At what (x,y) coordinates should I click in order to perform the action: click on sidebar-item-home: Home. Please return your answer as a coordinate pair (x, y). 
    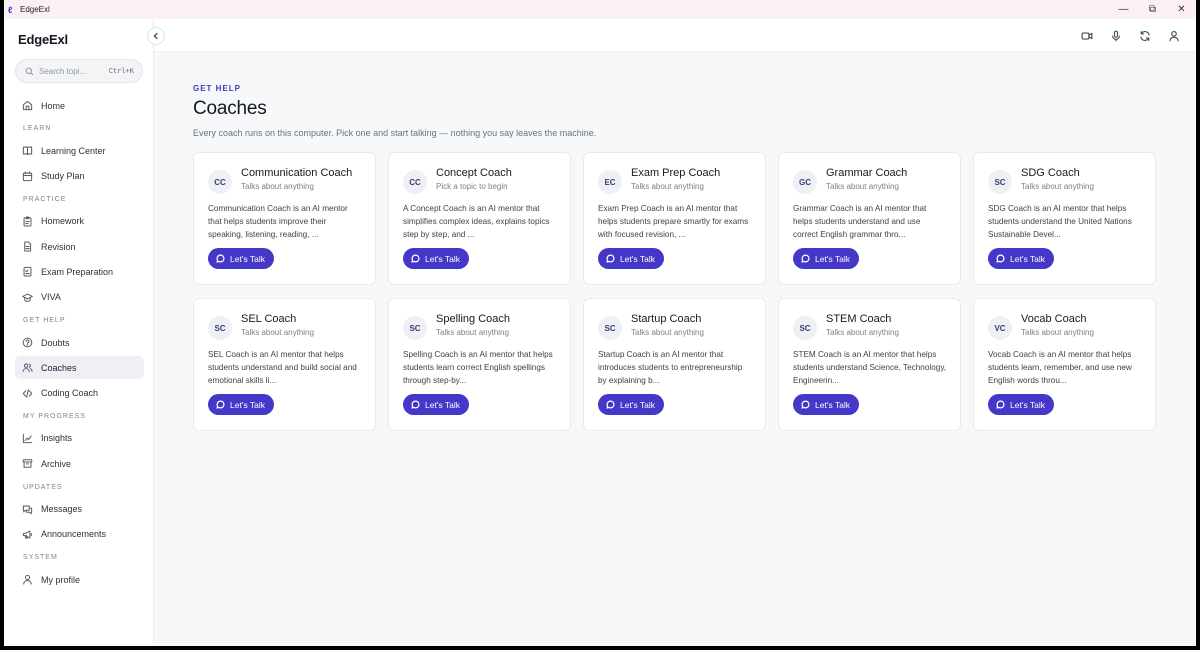
    Looking at the image, I should click on (79, 105).